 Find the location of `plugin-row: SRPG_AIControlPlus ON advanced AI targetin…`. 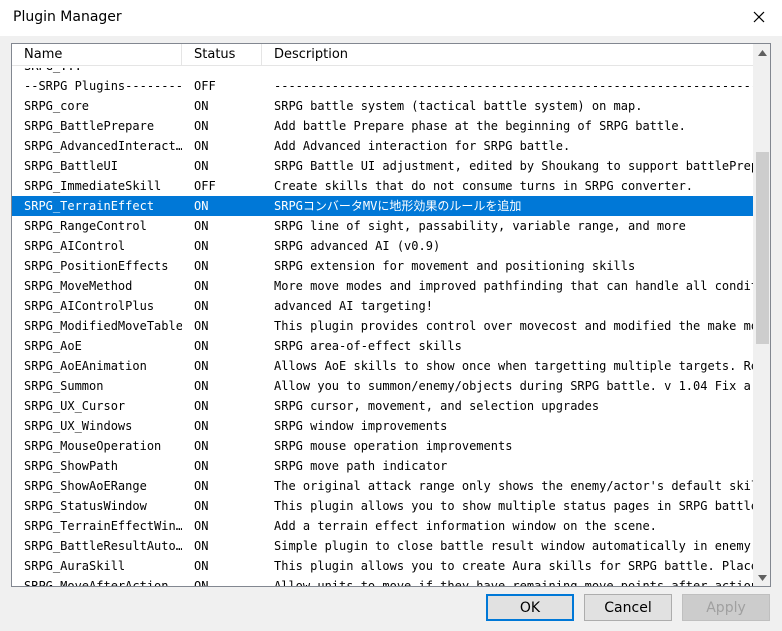

plugin-row: SRPG_AIControlPlus ON advanced AI targetin… is located at coordinates (383, 306).